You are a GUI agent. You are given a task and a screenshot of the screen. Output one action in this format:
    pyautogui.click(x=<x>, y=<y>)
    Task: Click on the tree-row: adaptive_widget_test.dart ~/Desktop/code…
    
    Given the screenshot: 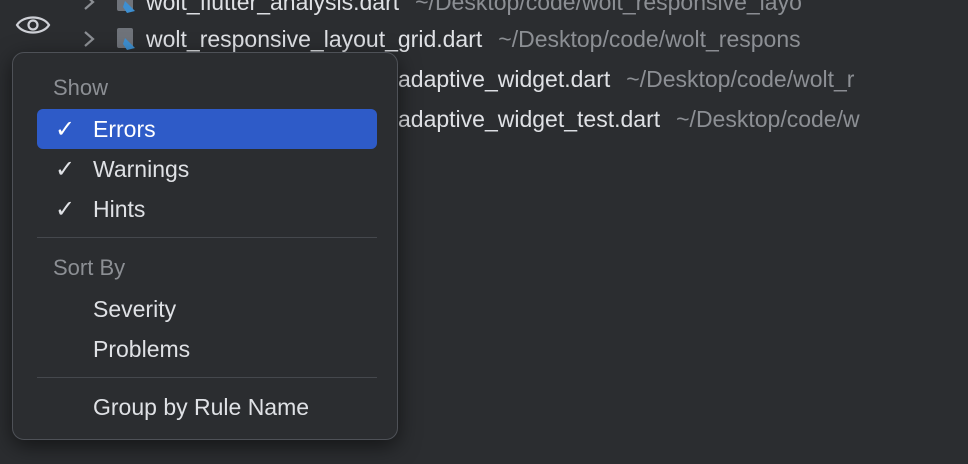 What is the action you would take?
    pyautogui.click(x=629, y=119)
    